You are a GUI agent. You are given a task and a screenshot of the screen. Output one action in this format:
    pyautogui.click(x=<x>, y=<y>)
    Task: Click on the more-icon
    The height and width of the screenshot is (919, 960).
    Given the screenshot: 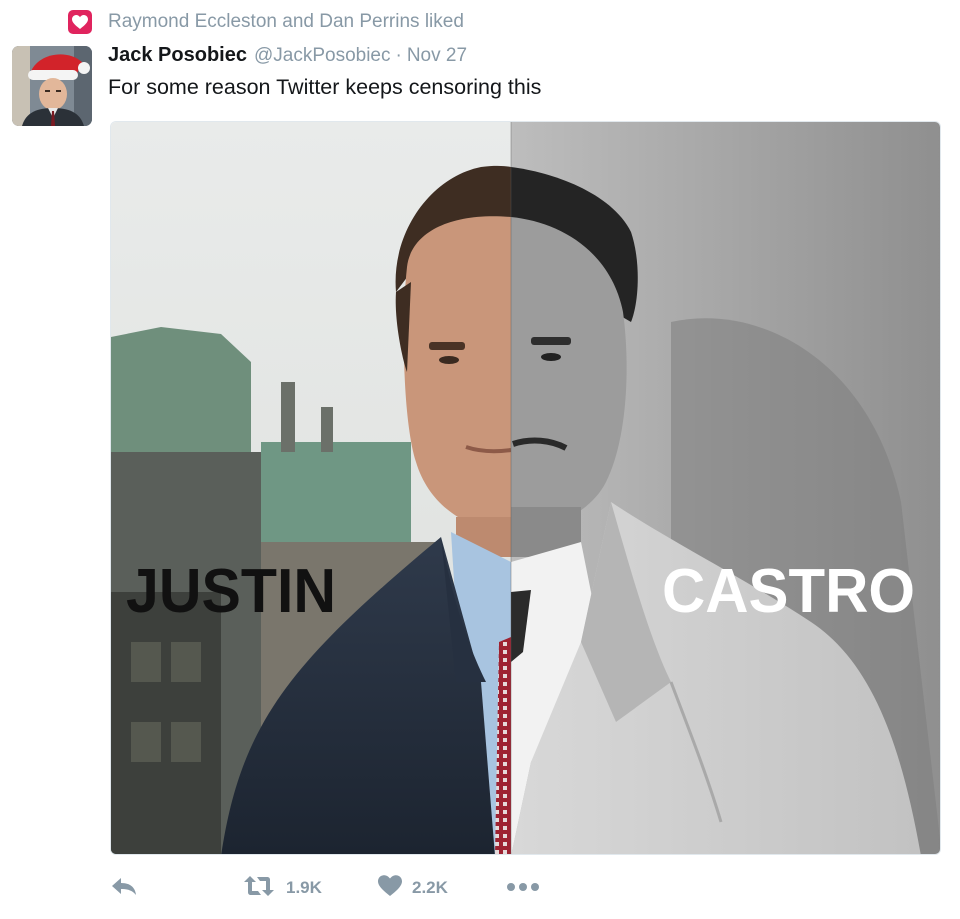 What is the action you would take?
    pyautogui.click(x=523, y=888)
    